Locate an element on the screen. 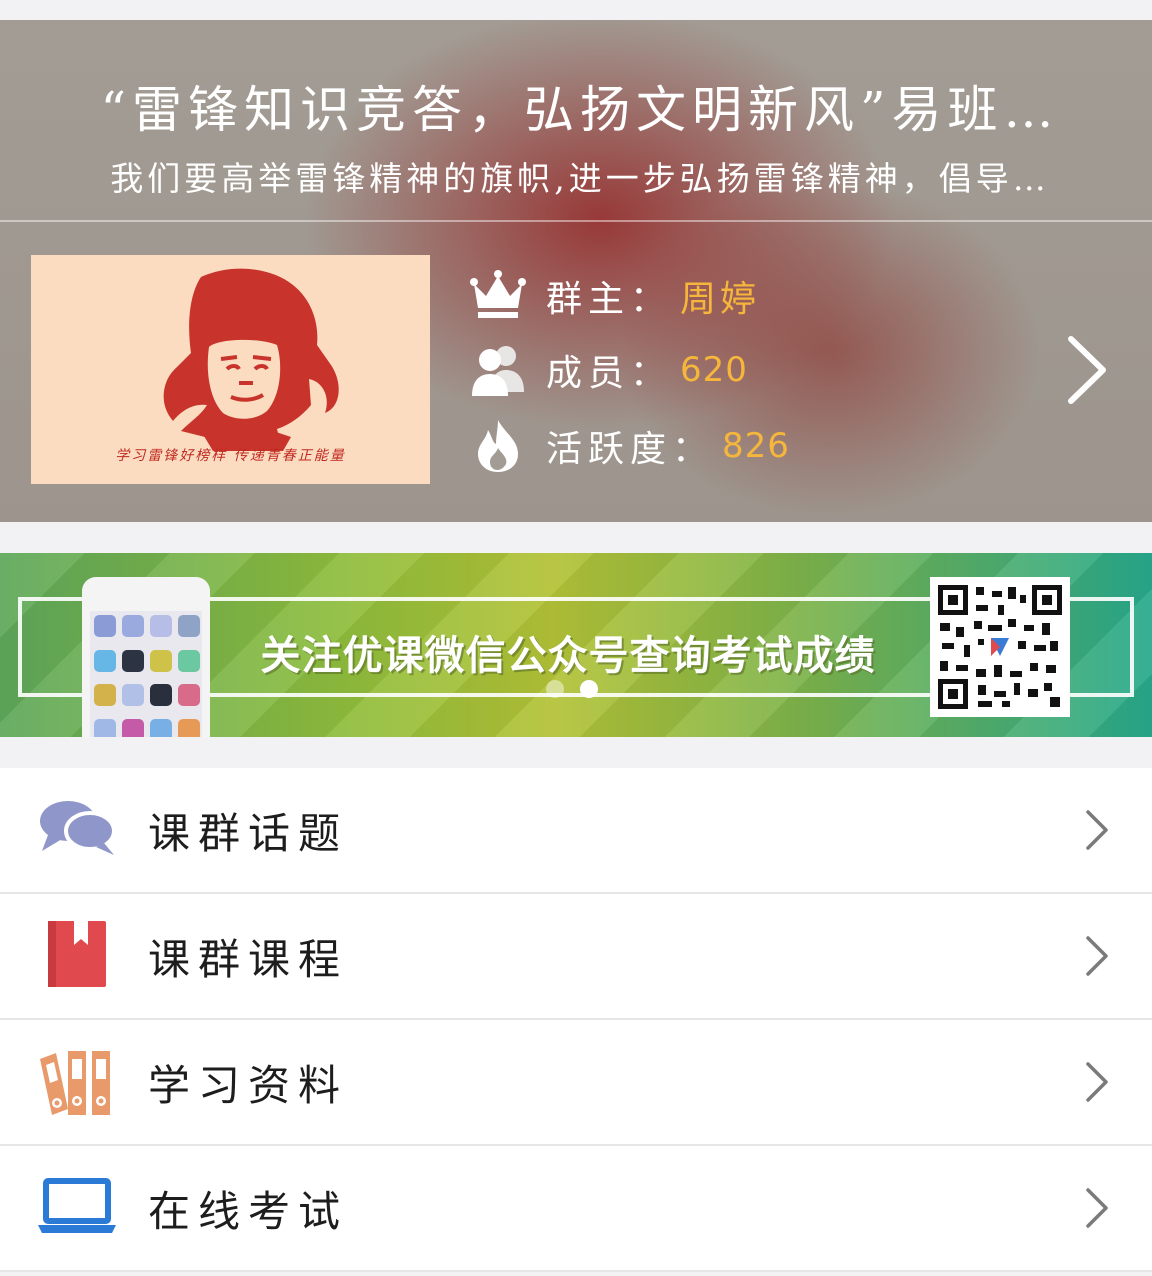 This screenshot has width=1152, height=1276. owner-label: 群主： is located at coordinates (609, 299).